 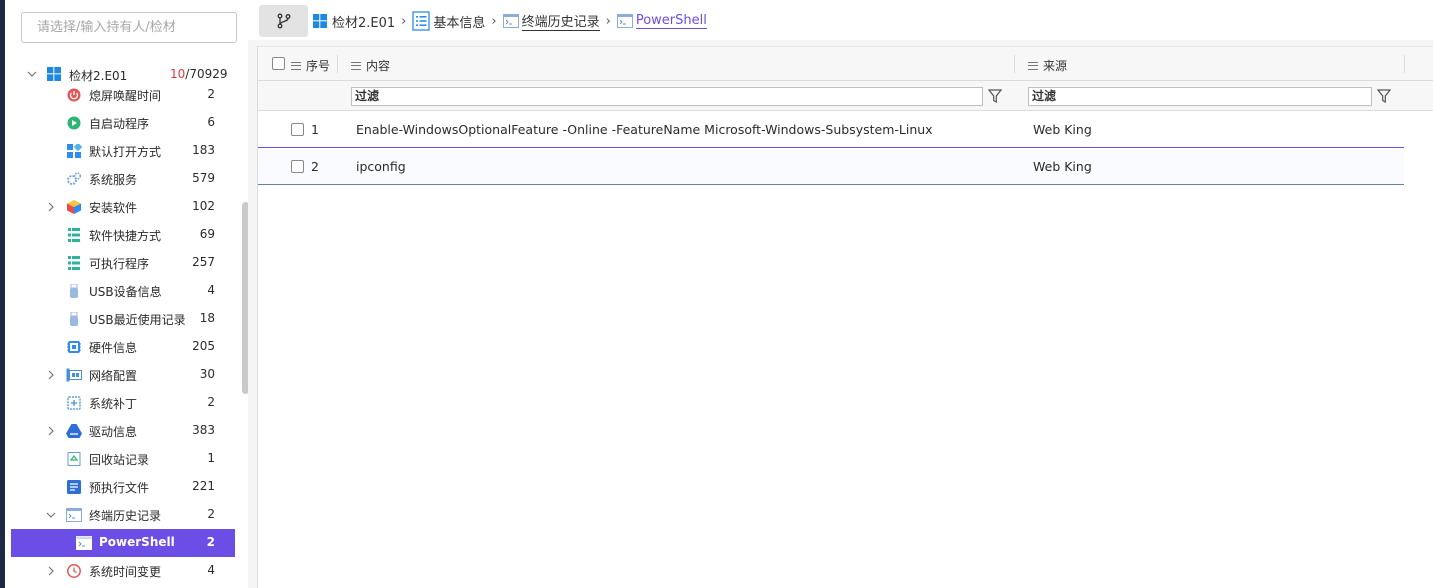 What do you see at coordinates (123, 403) in the screenshot?
I see `sidebar-item: 系统补丁 2` at bounding box center [123, 403].